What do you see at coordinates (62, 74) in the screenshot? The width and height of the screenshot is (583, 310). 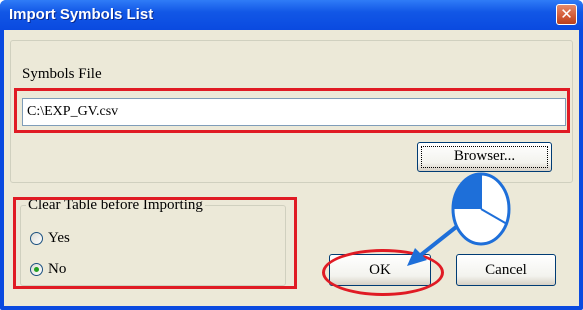 I see `symbols-file-label: Symbols File` at bounding box center [62, 74].